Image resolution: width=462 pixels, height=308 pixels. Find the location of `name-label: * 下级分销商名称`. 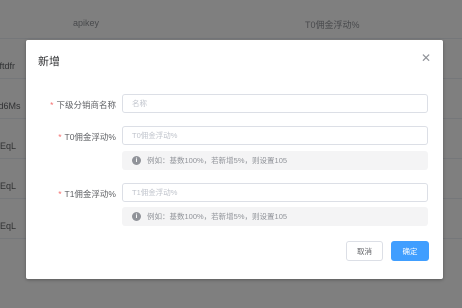

name-label: * 下级分销商名称 is located at coordinates (71, 105).